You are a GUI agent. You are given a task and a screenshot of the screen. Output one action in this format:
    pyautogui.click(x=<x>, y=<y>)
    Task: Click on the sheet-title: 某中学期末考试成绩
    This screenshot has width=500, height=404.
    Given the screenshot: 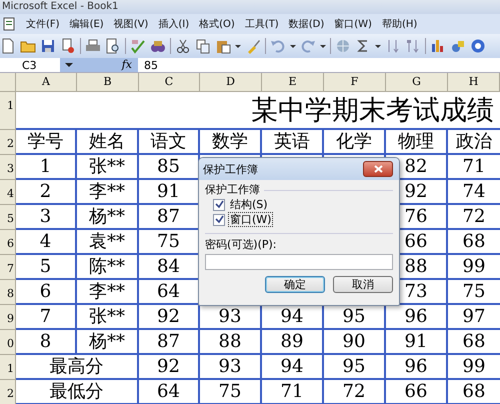 What is the action you would take?
    pyautogui.click(x=372, y=111)
    